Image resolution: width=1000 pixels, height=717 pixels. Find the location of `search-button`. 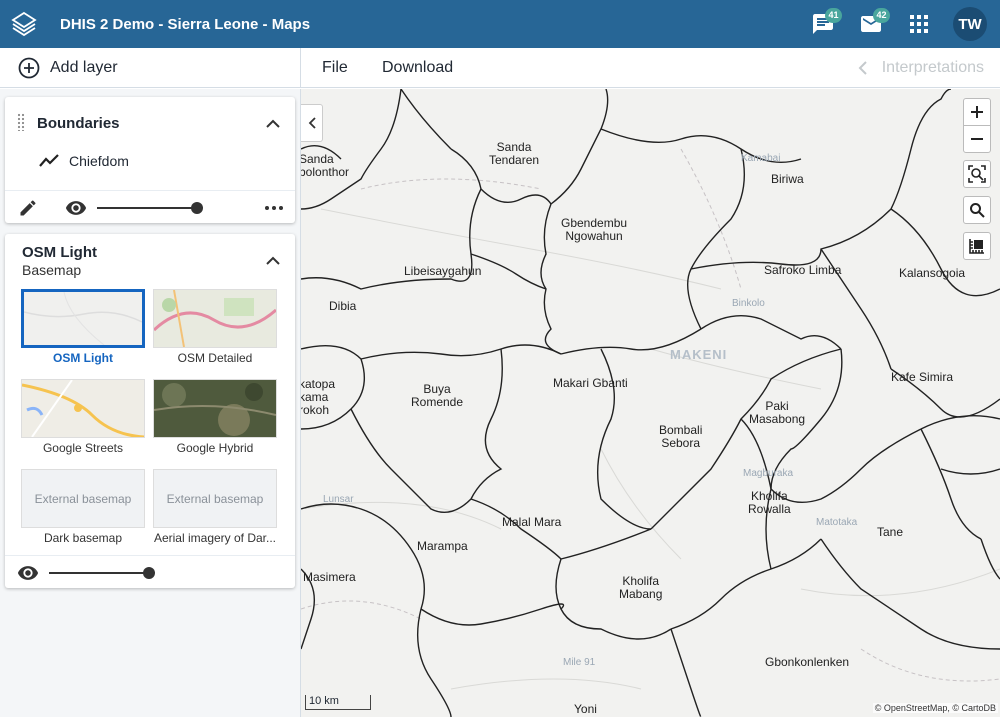

search-button is located at coordinates (977, 210).